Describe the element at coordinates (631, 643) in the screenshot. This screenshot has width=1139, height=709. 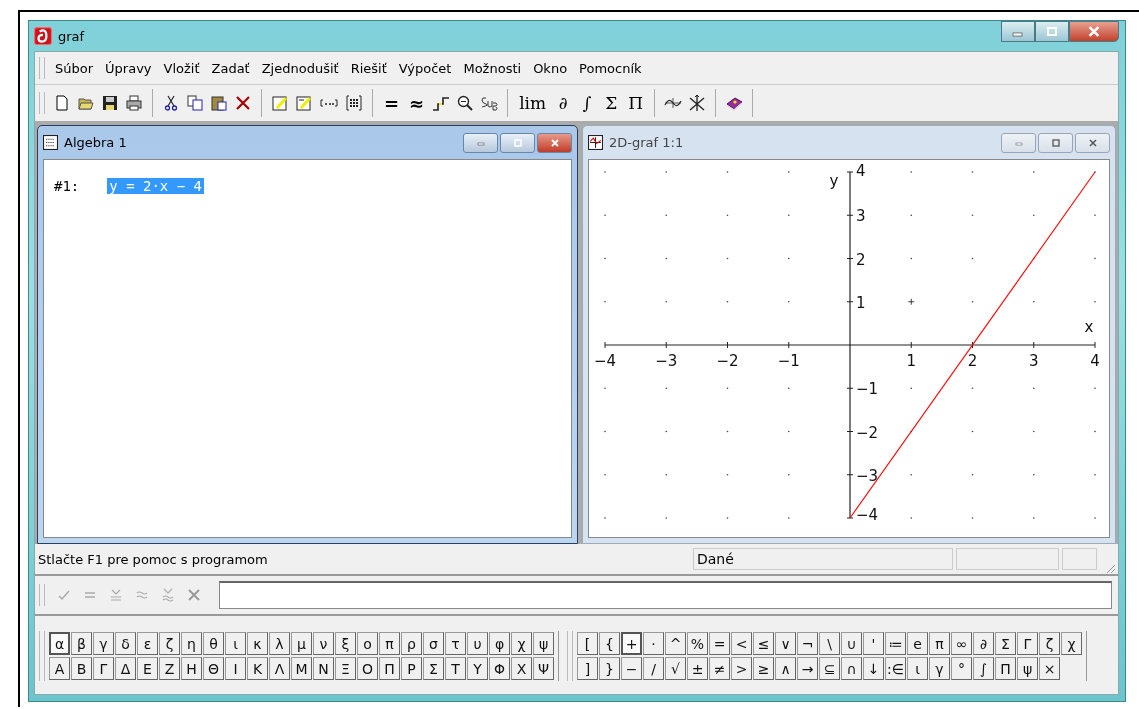
I see `symbol-key: +` at that location.